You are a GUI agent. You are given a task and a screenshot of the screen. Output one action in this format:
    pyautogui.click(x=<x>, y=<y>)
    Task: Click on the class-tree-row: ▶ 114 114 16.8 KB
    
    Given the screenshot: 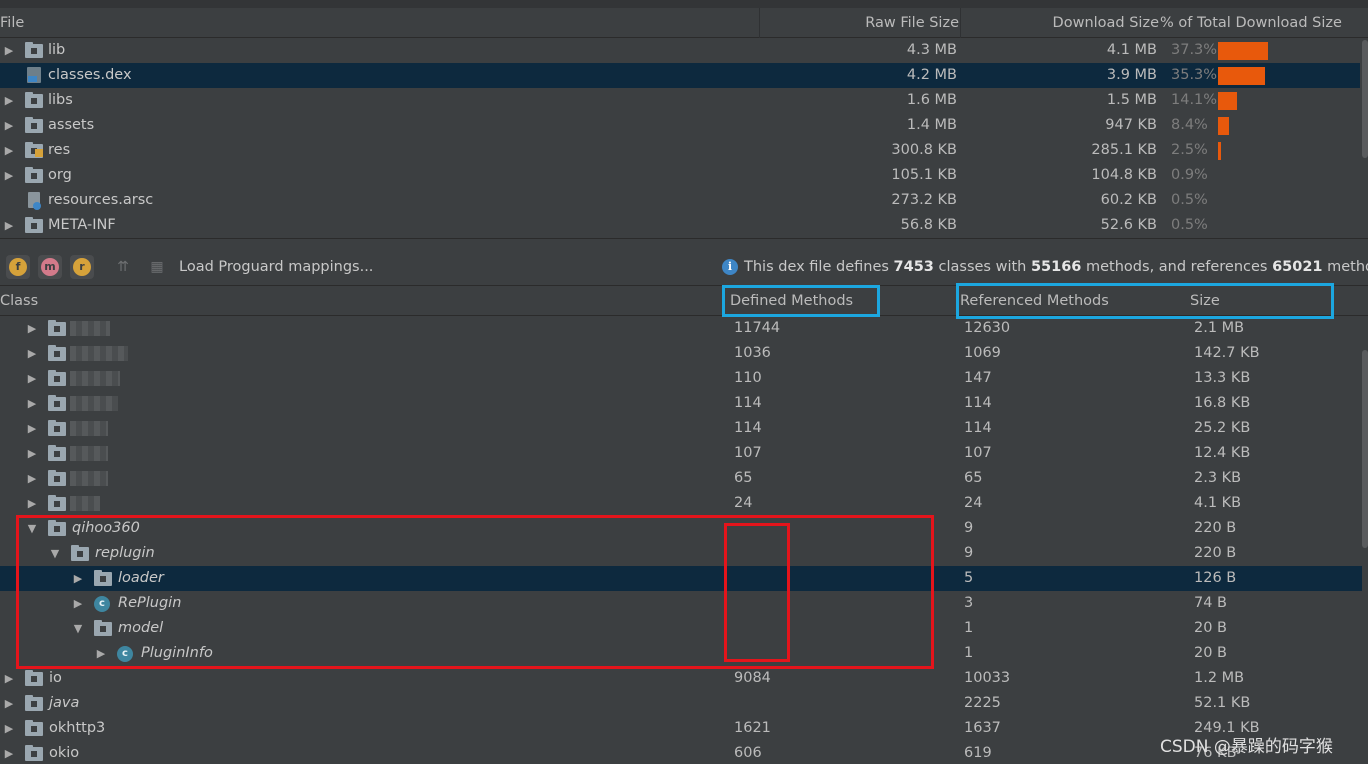 What is the action you would take?
    pyautogui.click(x=681, y=403)
    